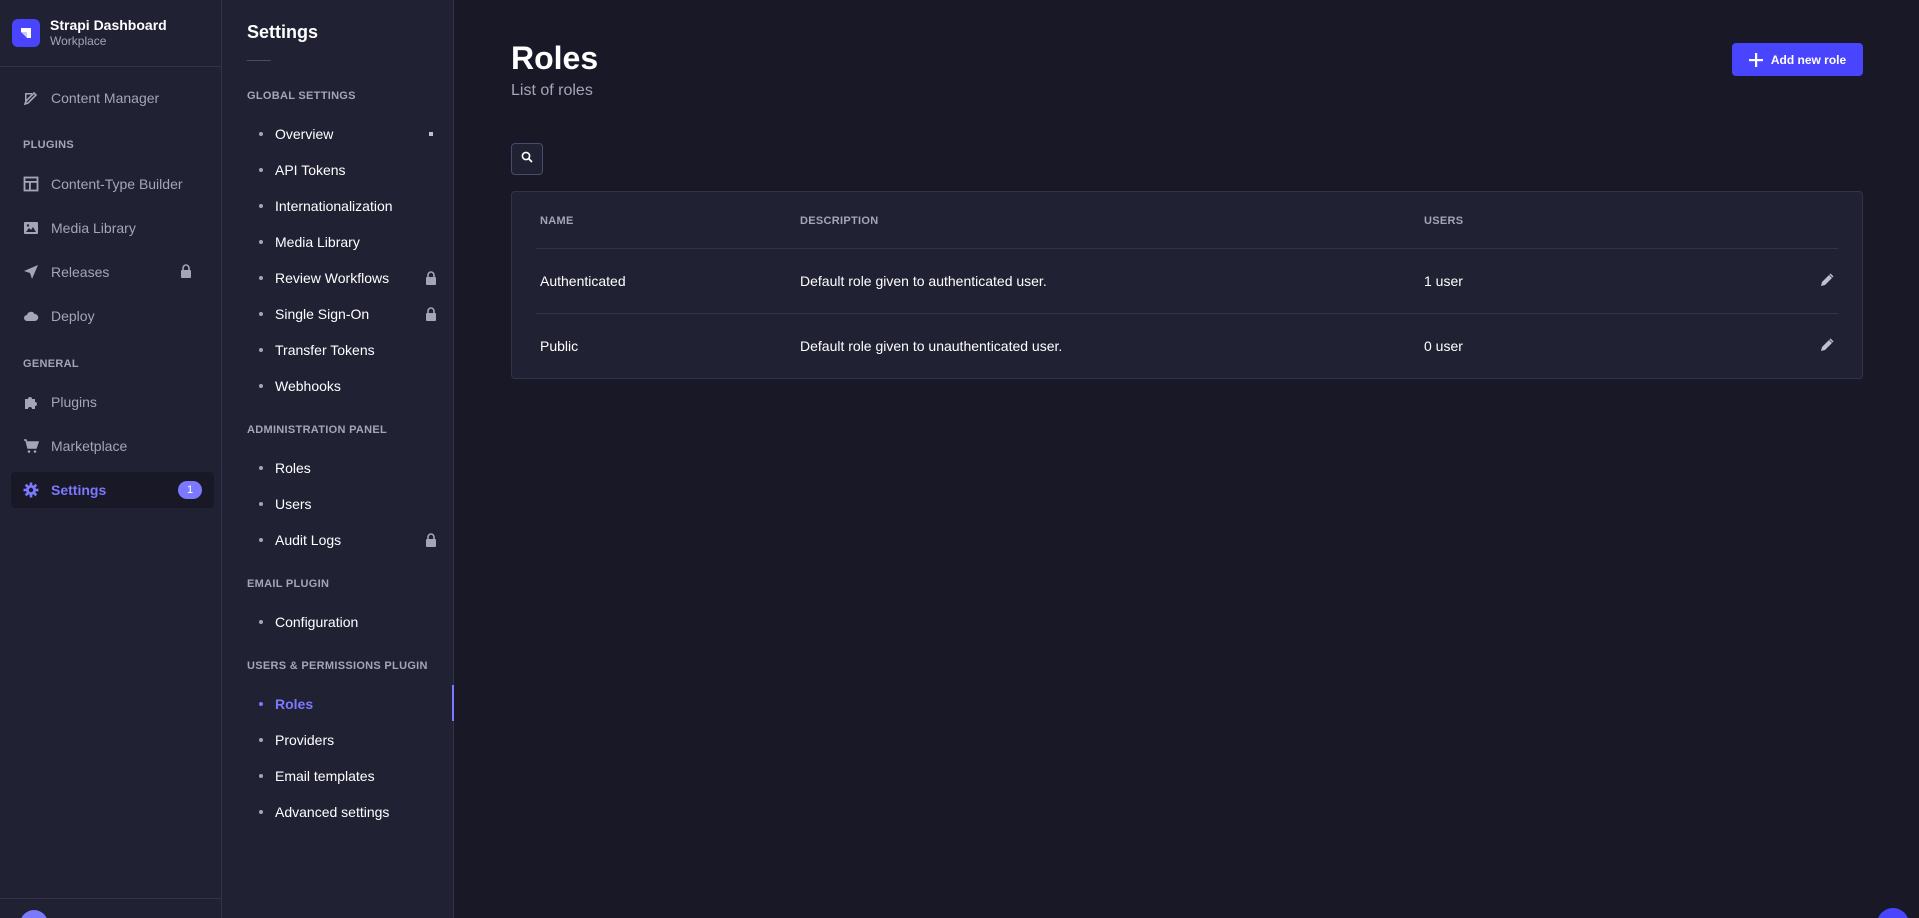 The image size is (1919, 918). I want to click on subnav-item-single-sign-on: Single Sign-On, so click(337, 314).